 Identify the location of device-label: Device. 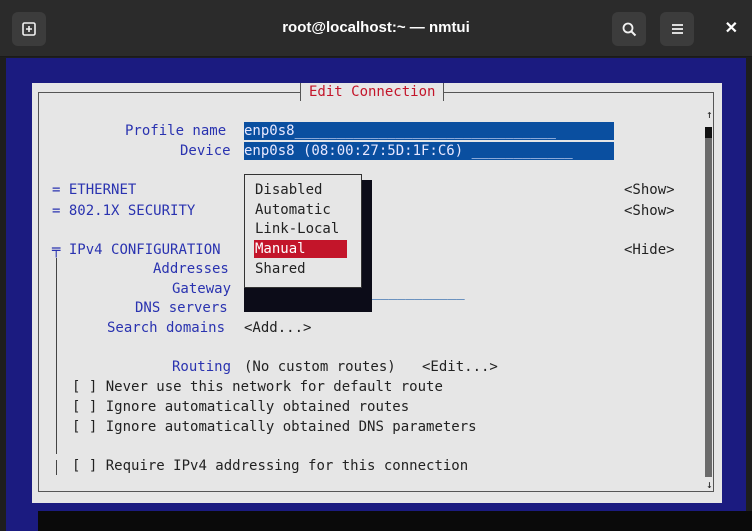
(205, 151).